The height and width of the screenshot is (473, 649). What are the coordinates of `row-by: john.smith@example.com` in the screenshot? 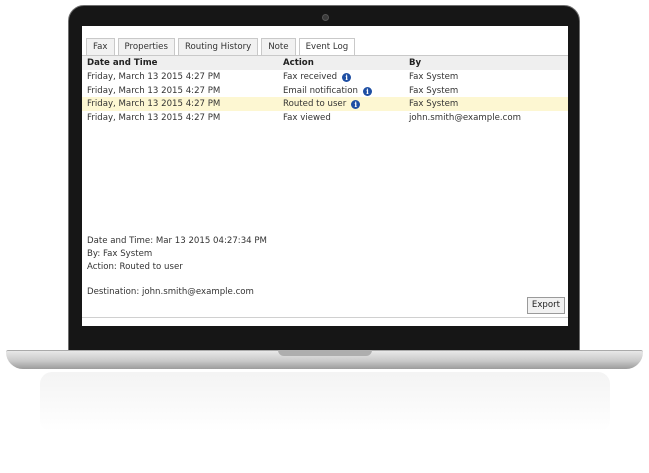 It's located at (465, 117).